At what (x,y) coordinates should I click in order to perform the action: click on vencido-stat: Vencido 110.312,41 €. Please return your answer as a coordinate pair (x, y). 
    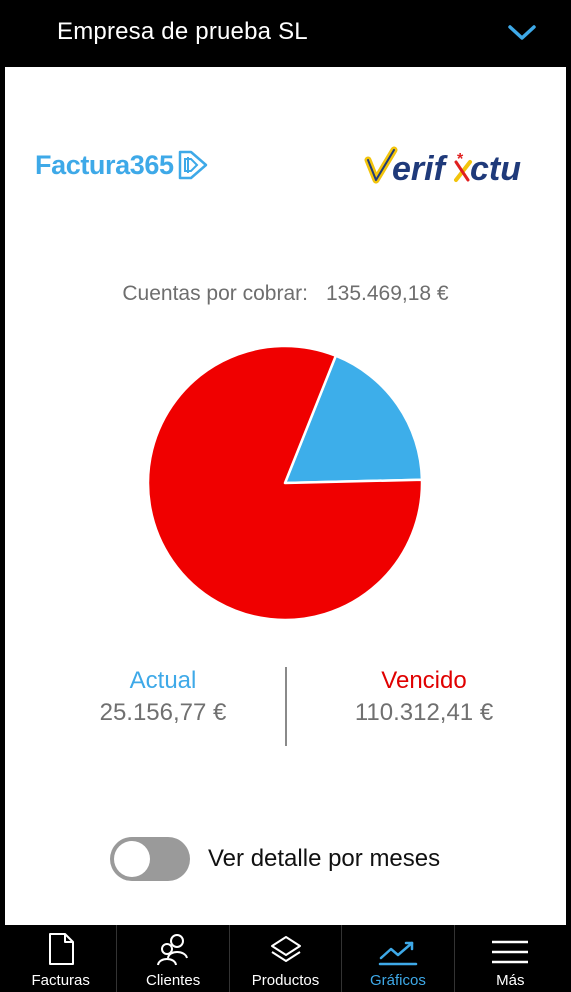
    Looking at the image, I should click on (424, 697).